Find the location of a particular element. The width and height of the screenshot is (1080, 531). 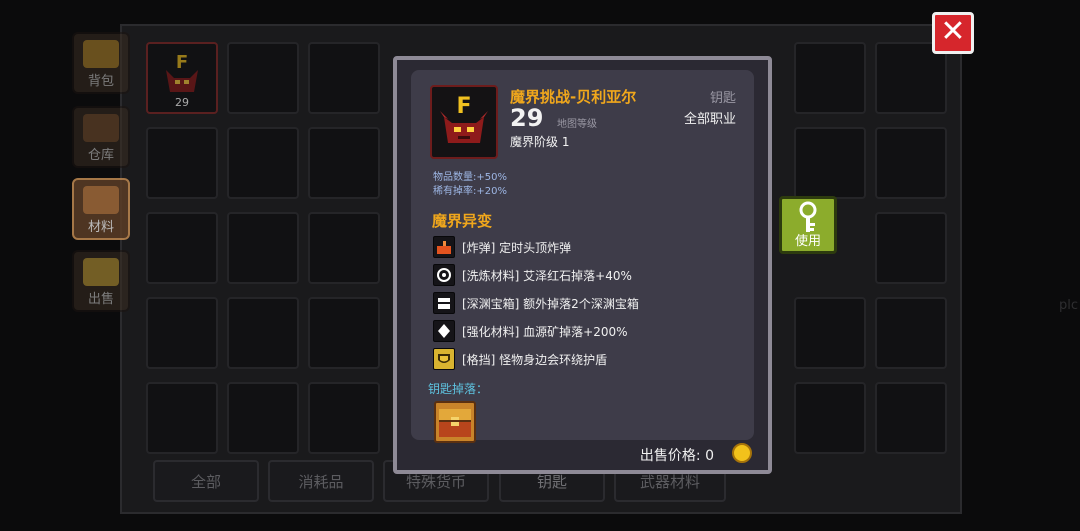

shield-icon is located at coordinates (444, 359).